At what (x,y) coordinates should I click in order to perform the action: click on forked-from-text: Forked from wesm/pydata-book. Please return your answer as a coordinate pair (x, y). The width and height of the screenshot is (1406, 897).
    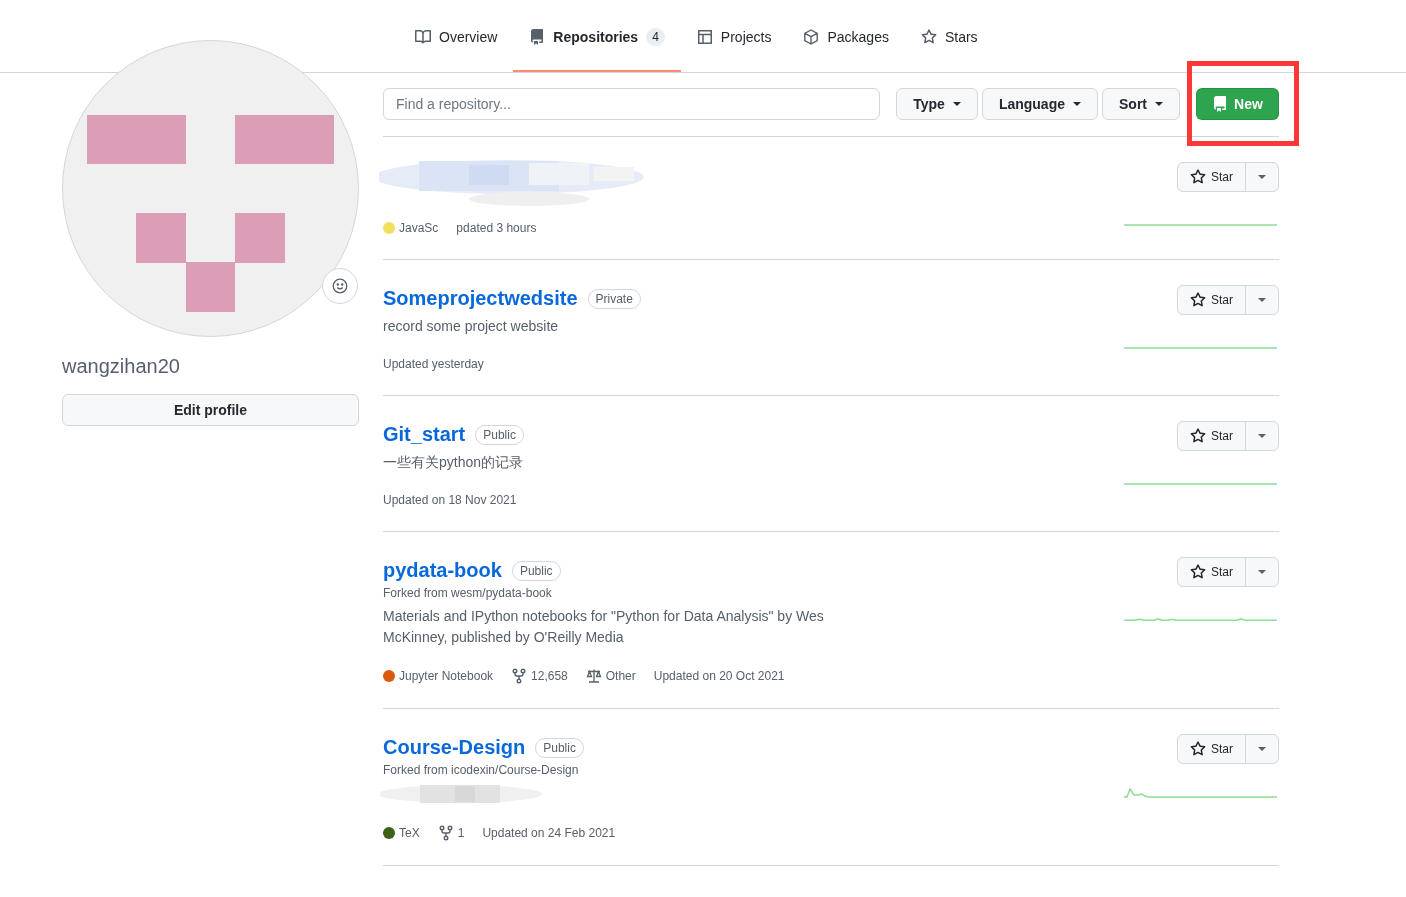
    Looking at the image, I should click on (468, 593).